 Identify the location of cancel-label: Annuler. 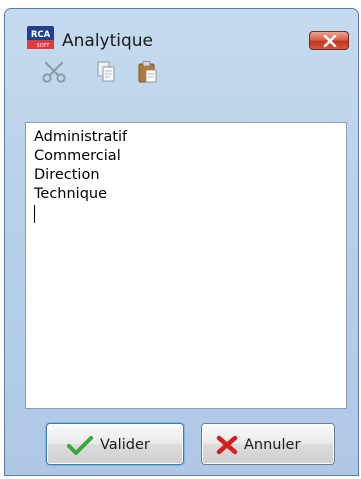
(272, 445).